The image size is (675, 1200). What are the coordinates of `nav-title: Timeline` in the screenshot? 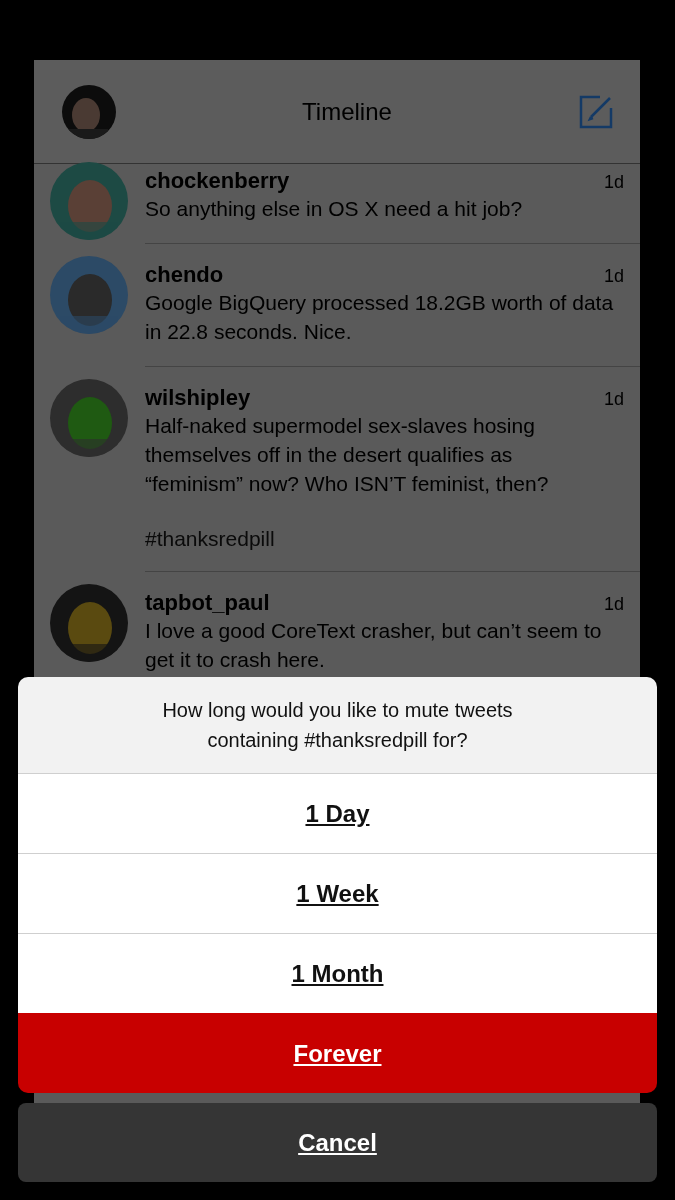 It's located at (347, 111).